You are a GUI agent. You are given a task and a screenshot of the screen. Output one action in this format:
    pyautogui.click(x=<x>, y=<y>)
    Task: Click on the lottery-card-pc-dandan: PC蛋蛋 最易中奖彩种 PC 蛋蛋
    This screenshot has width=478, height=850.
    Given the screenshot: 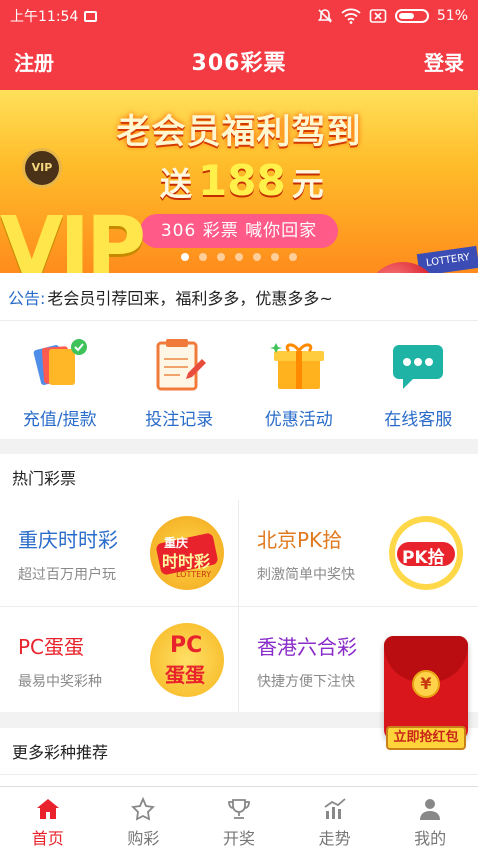 What is the action you would take?
    pyautogui.click(x=119, y=659)
    